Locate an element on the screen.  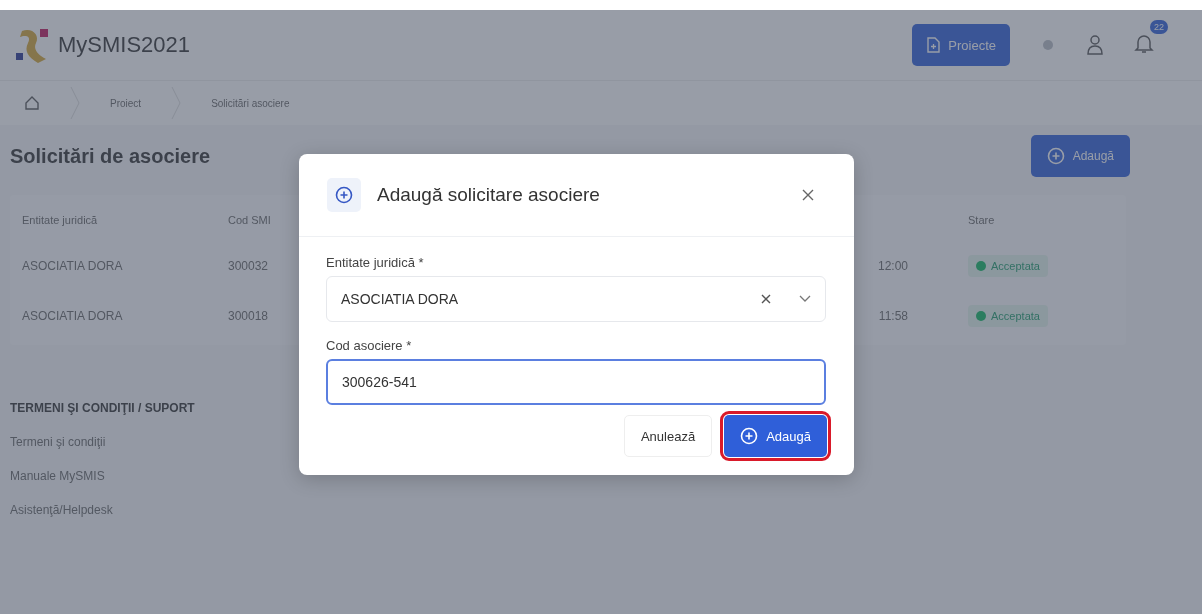
column-header: Stare is located at coordinates (982, 220).